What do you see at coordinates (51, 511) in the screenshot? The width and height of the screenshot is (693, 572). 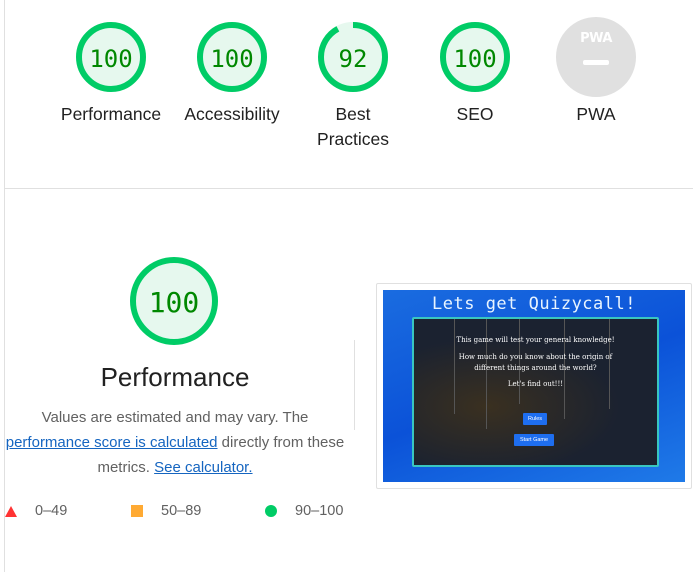 I see `legend-fail-label: 0–49` at bounding box center [51, 511].